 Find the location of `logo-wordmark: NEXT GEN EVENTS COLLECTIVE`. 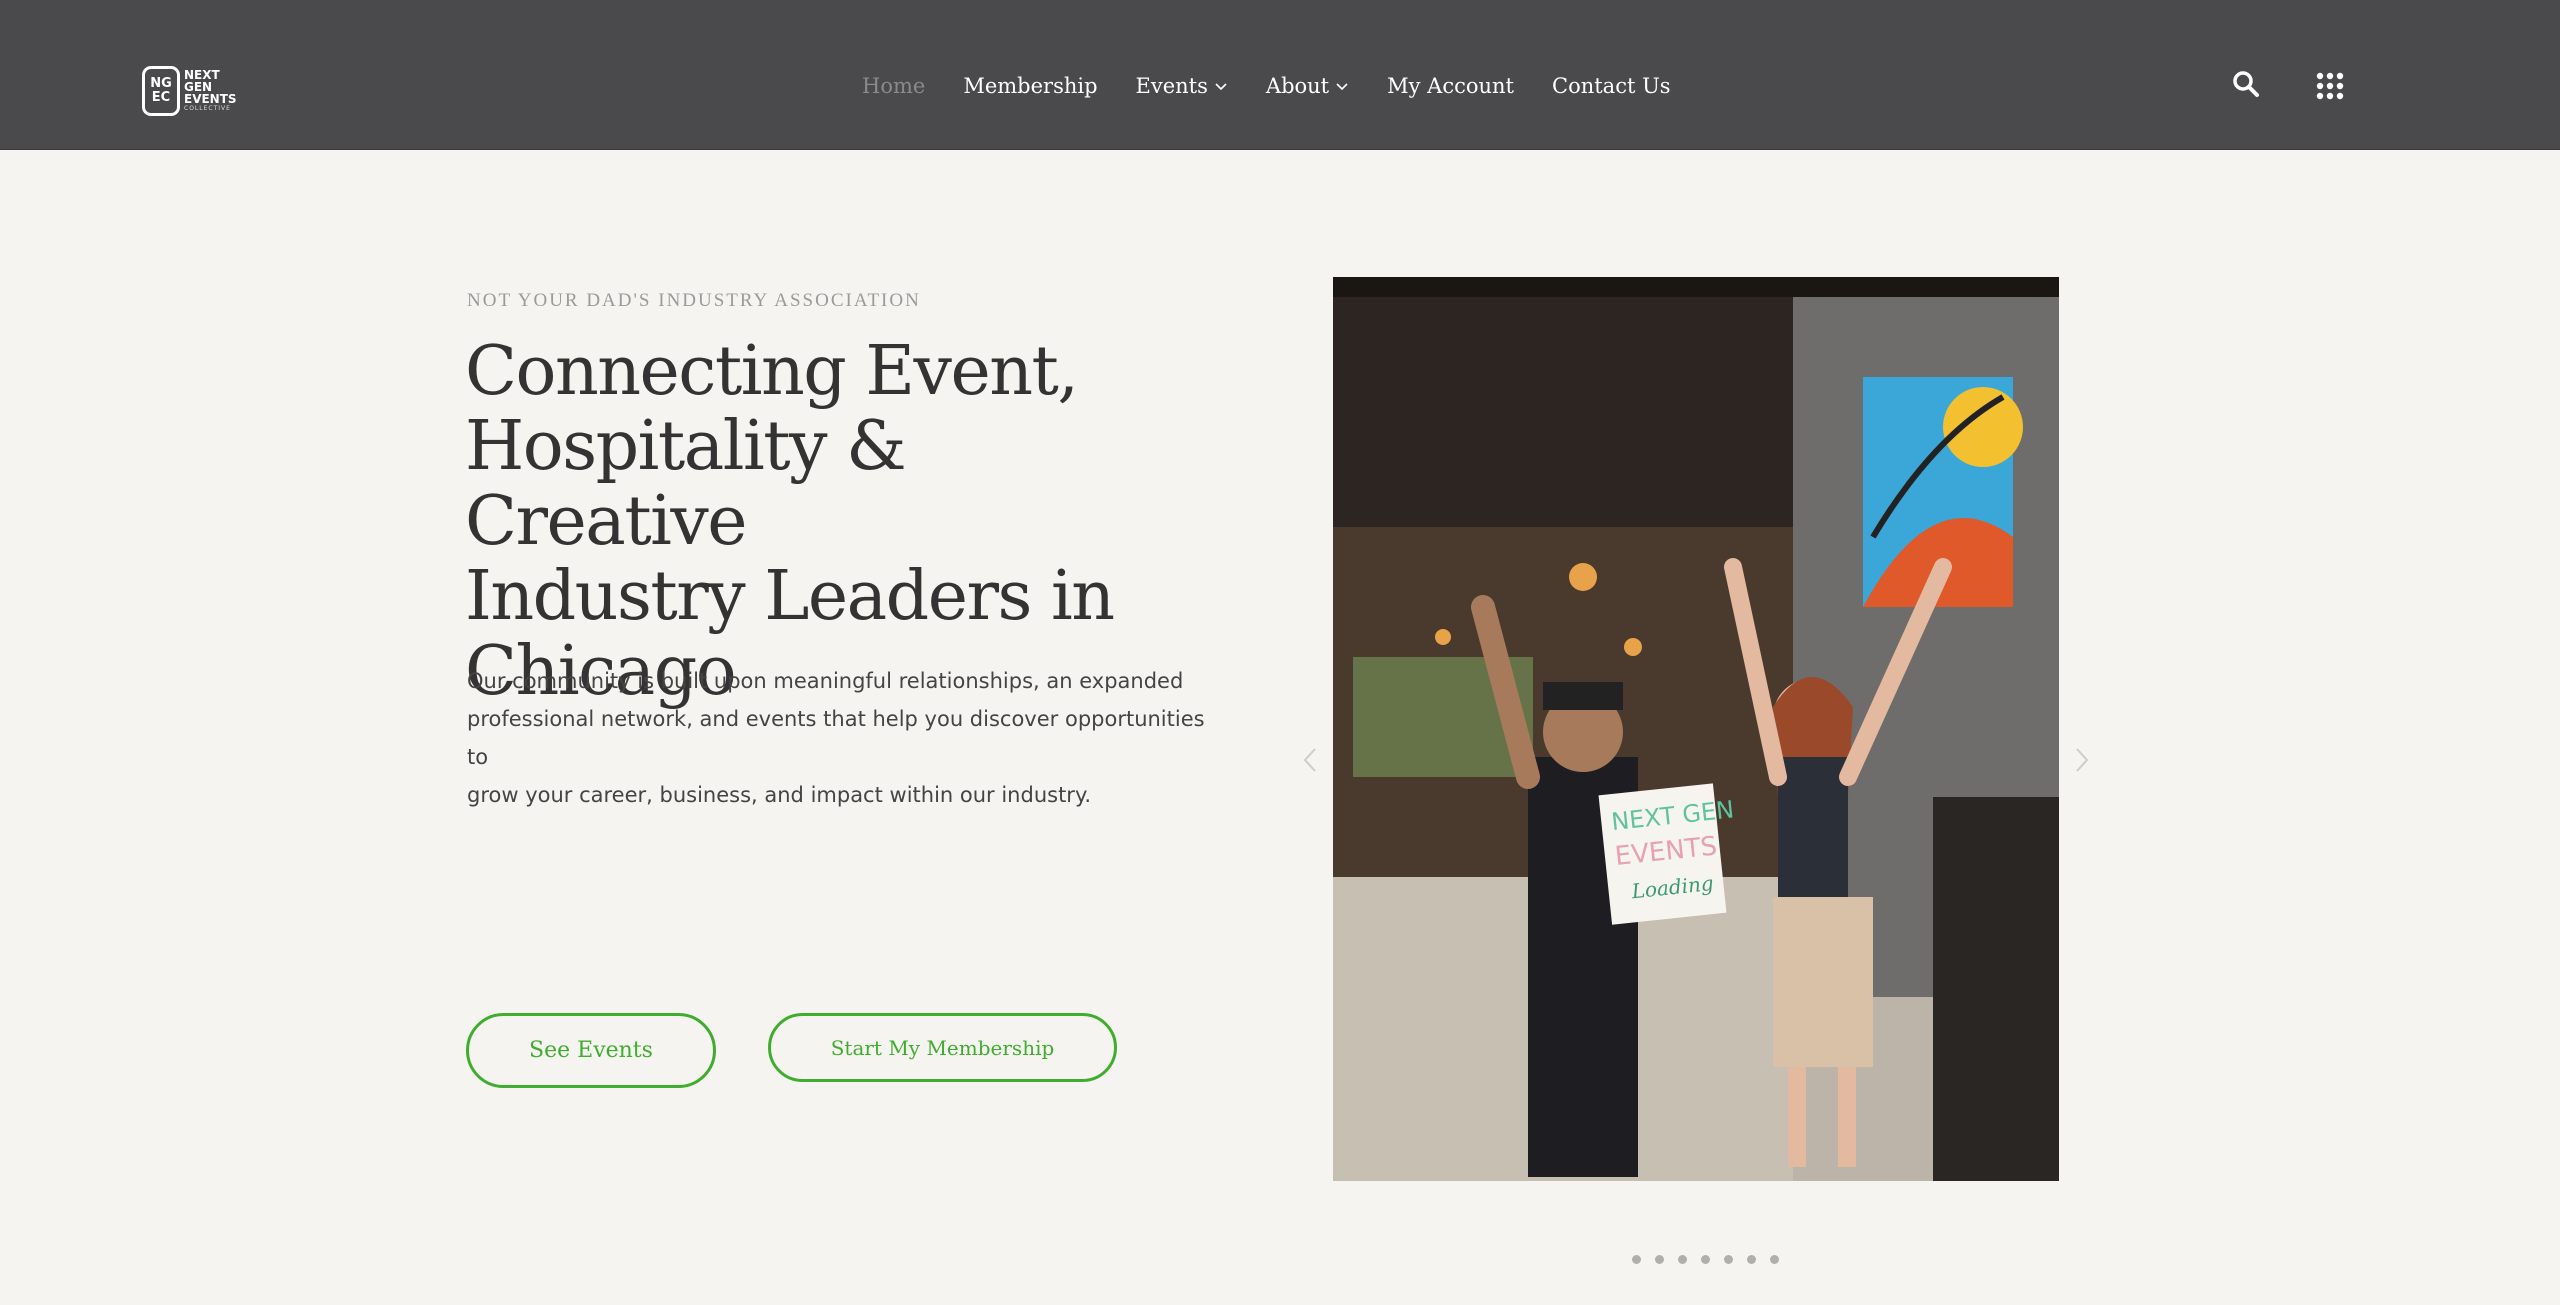

logo-wordmark: NEXT GEN EVENTS COLLECTIVE is located at coordinates (210, 91).